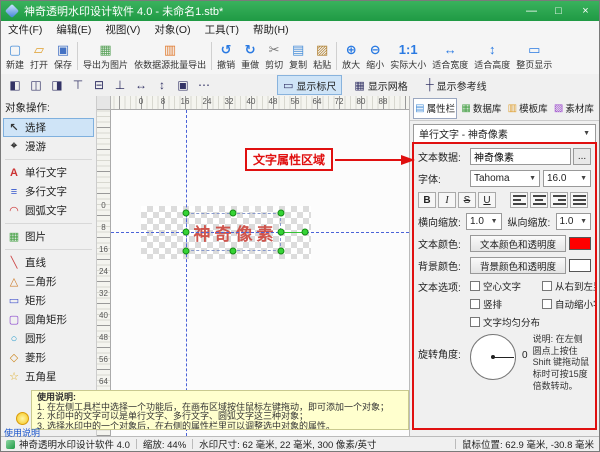 The image size is (600, 452). Describe the element at coordinates (39, 56) in the screenshot. I see `open-button: ▱ 打开` at that location.